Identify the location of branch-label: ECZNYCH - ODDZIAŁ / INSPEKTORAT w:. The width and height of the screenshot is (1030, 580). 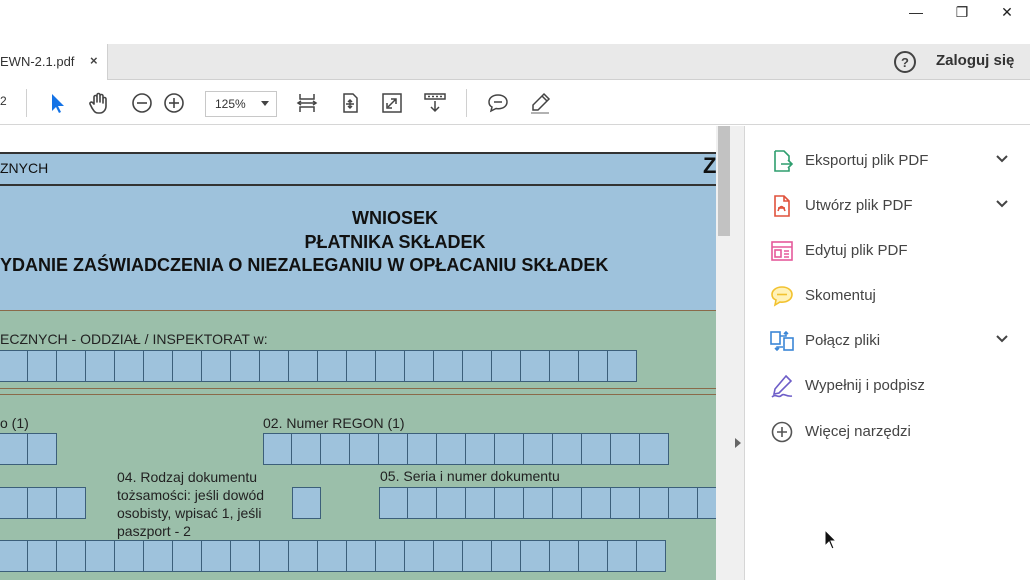
(134, 339).